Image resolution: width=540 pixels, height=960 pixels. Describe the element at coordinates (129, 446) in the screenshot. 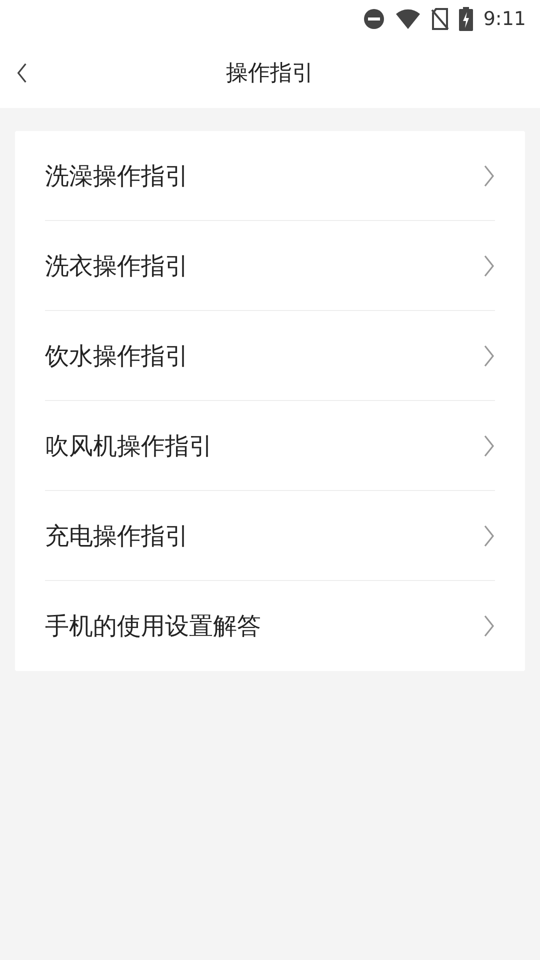

I see `menu-item-label: 吹风机操作指引` at that location.